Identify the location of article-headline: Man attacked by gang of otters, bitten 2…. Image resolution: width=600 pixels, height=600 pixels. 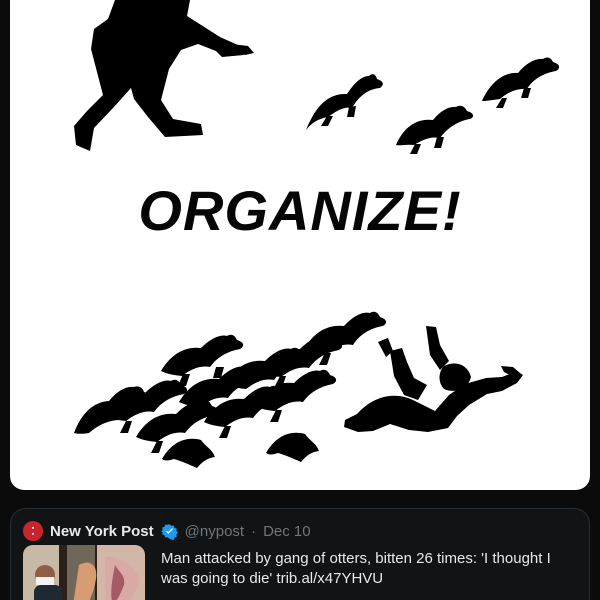
(366, 569).